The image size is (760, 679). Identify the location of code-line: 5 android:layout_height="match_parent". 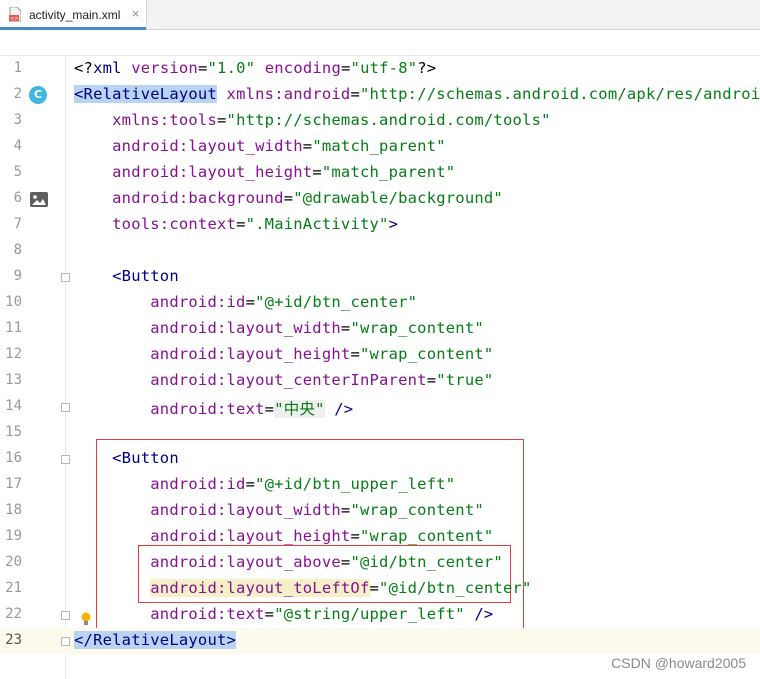
(380, 173).